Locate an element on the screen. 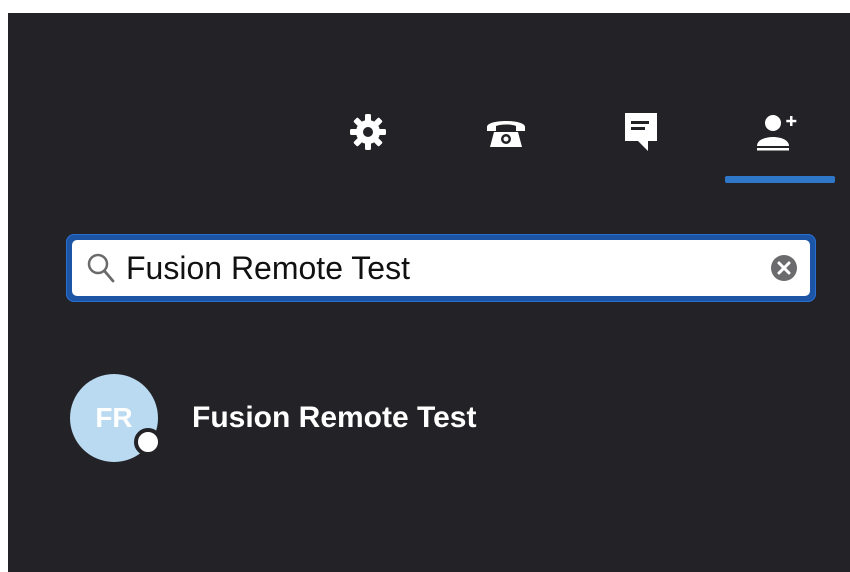 The width and height of the screenshot is (850, 572). clear-icon is located at coordinates (784, 270).